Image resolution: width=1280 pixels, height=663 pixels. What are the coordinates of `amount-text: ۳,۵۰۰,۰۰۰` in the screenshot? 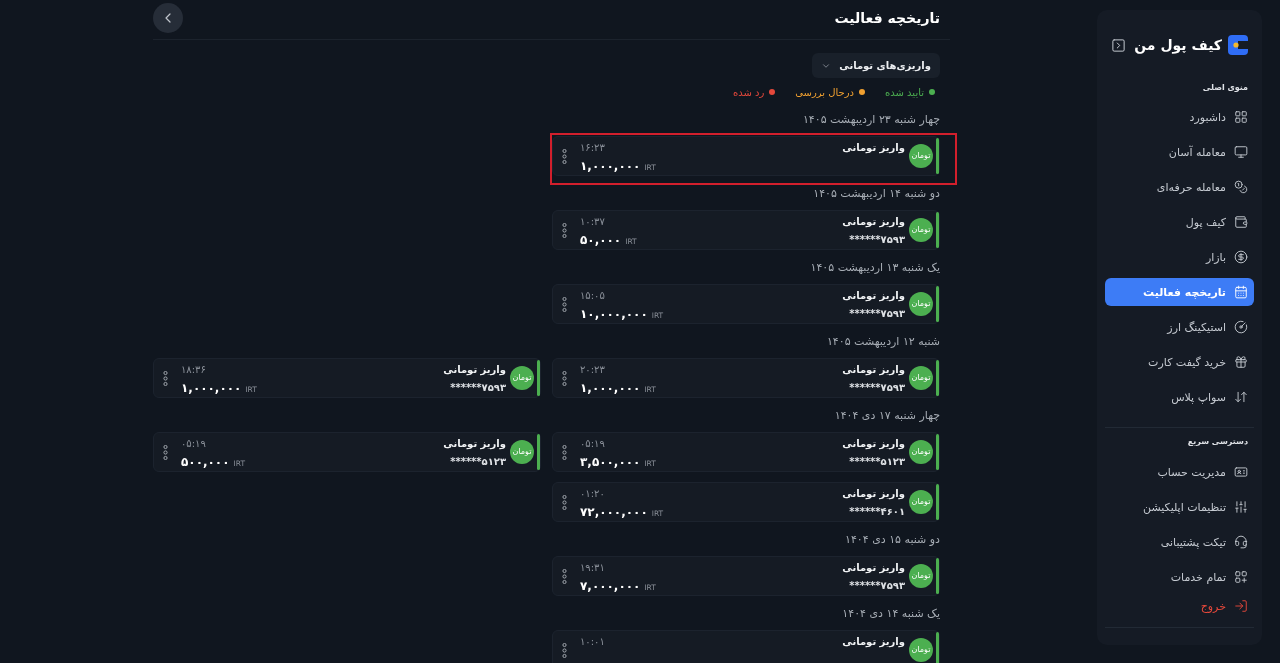 It's located at (610, 462).